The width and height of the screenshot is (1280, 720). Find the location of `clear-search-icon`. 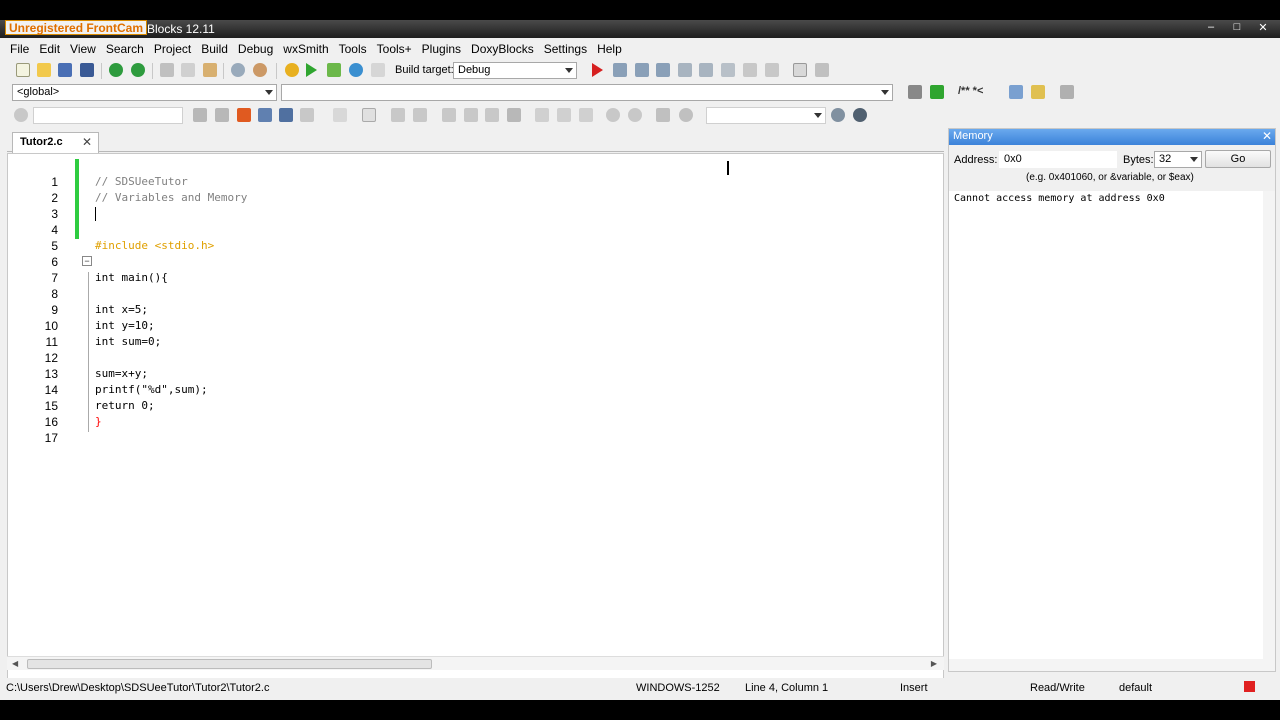

clear-search-icon is located at coordinates (21, 115).